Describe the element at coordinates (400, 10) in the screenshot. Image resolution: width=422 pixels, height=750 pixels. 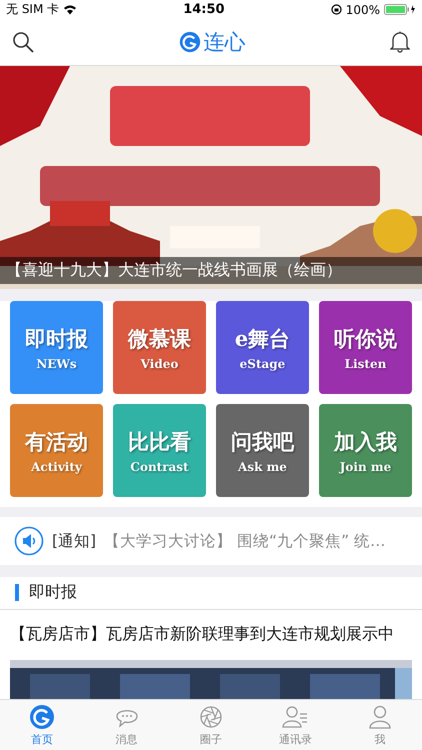
I see `battery-icon` at that location.